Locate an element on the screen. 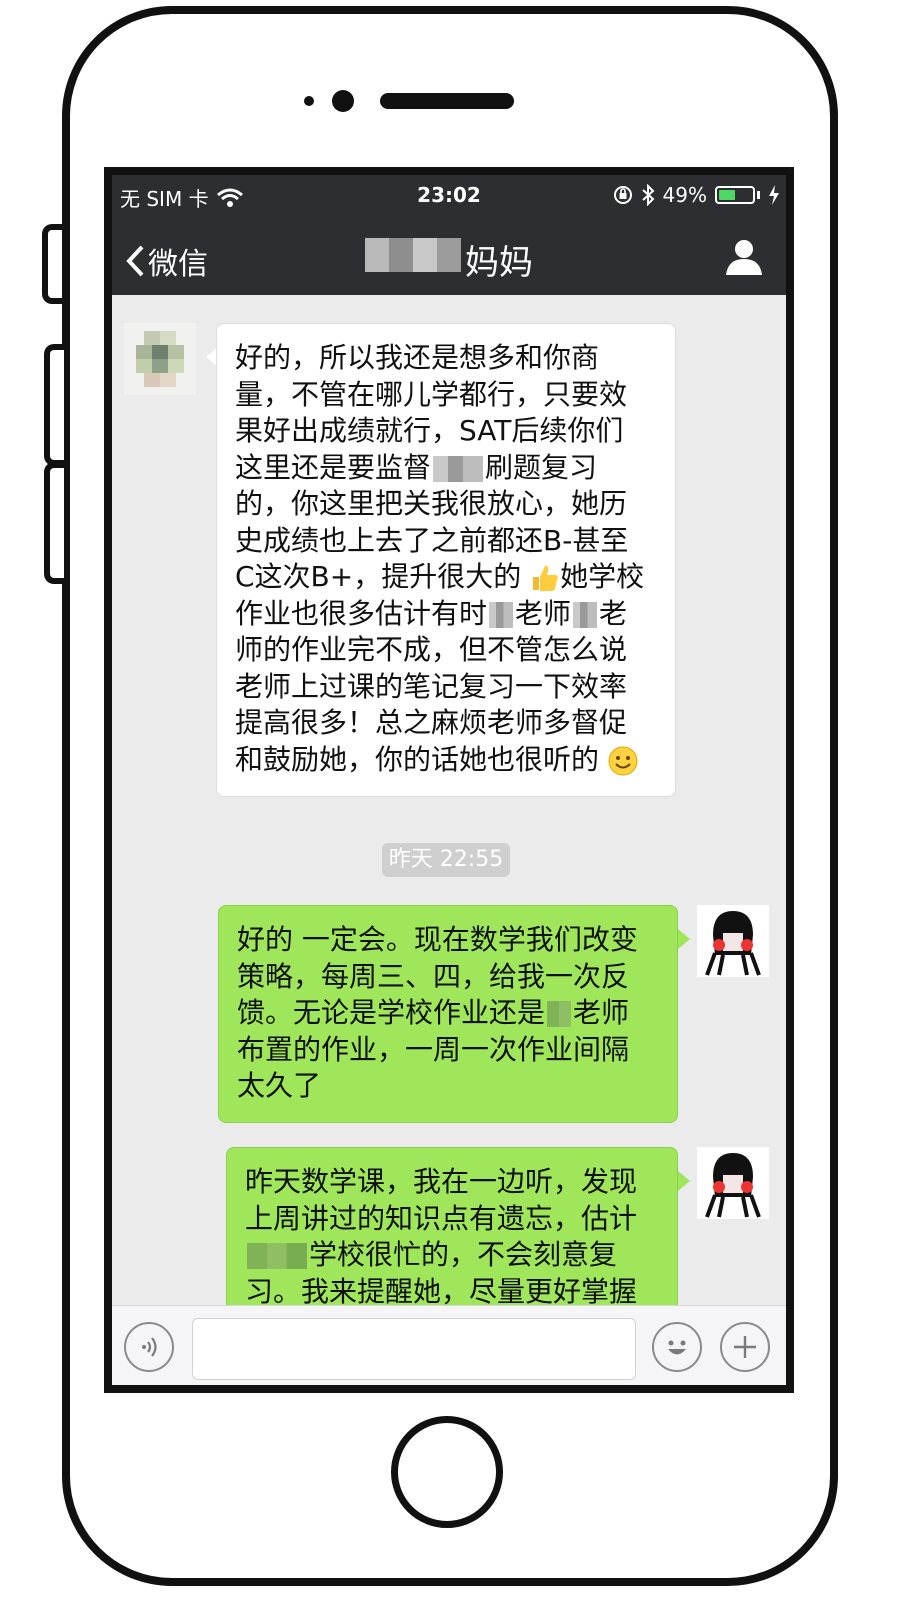 Image resolution: width=900 pixels, height=1600 pixels. bluetooth-icon is located at coordinates (647, 195).